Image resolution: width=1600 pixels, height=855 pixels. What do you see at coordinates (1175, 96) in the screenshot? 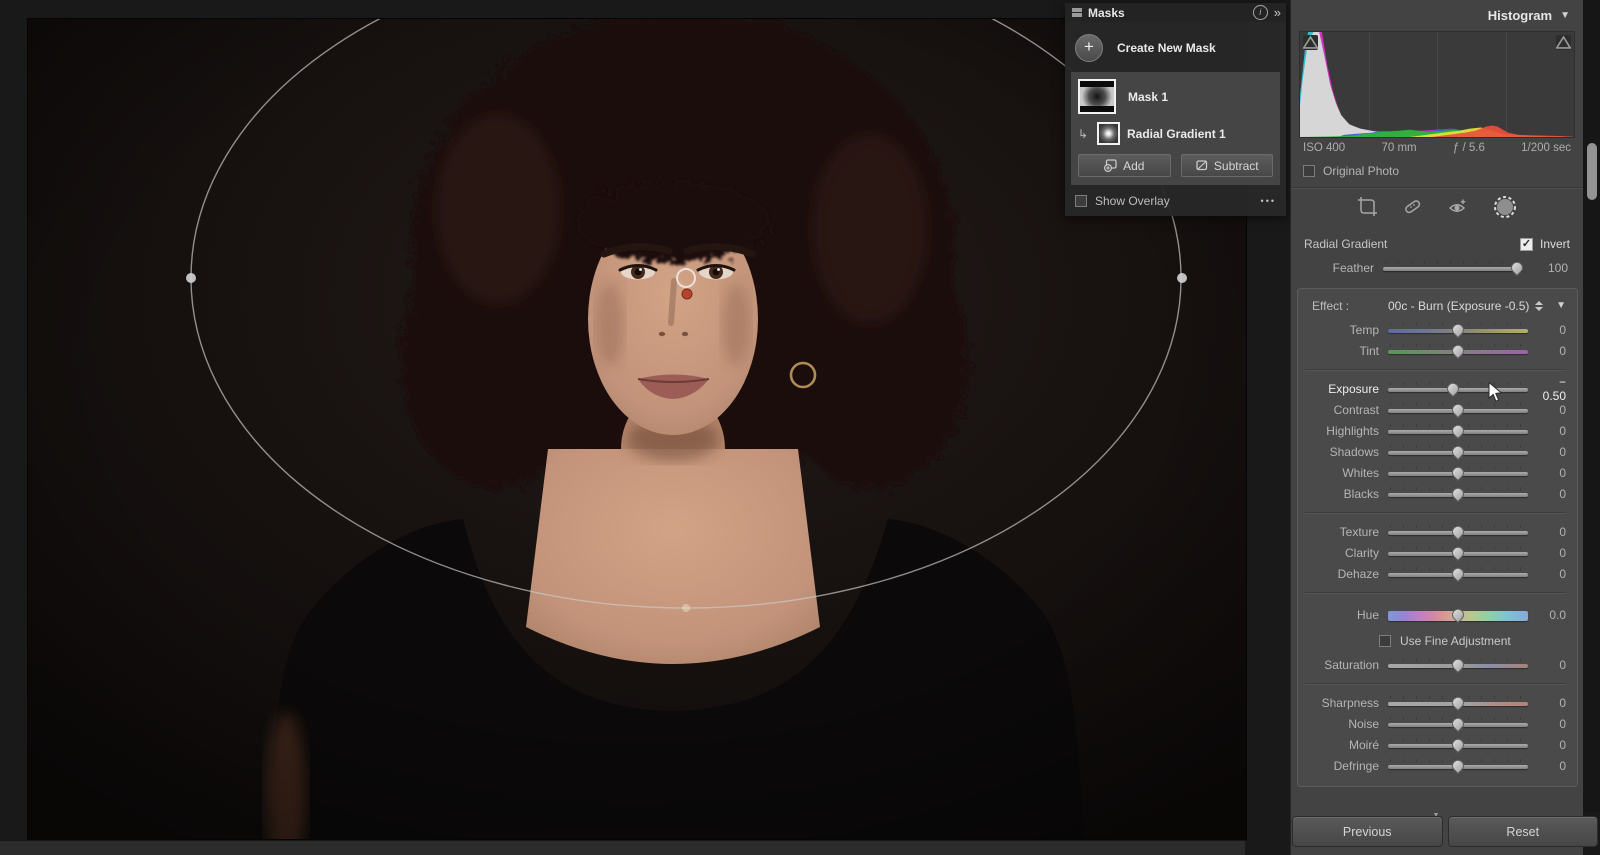
I see `mask-item: Mask 1` at bounding box center [1175, 96].